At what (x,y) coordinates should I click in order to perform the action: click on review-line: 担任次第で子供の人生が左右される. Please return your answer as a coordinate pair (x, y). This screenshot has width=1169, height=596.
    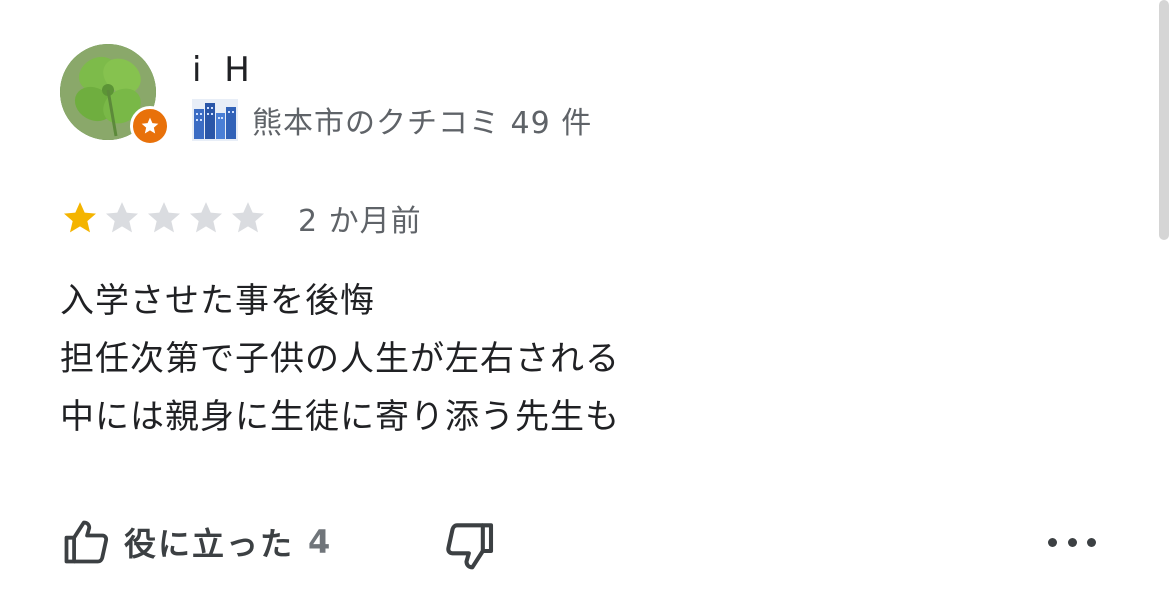
    Looking at the image, I should click on (340, 359).